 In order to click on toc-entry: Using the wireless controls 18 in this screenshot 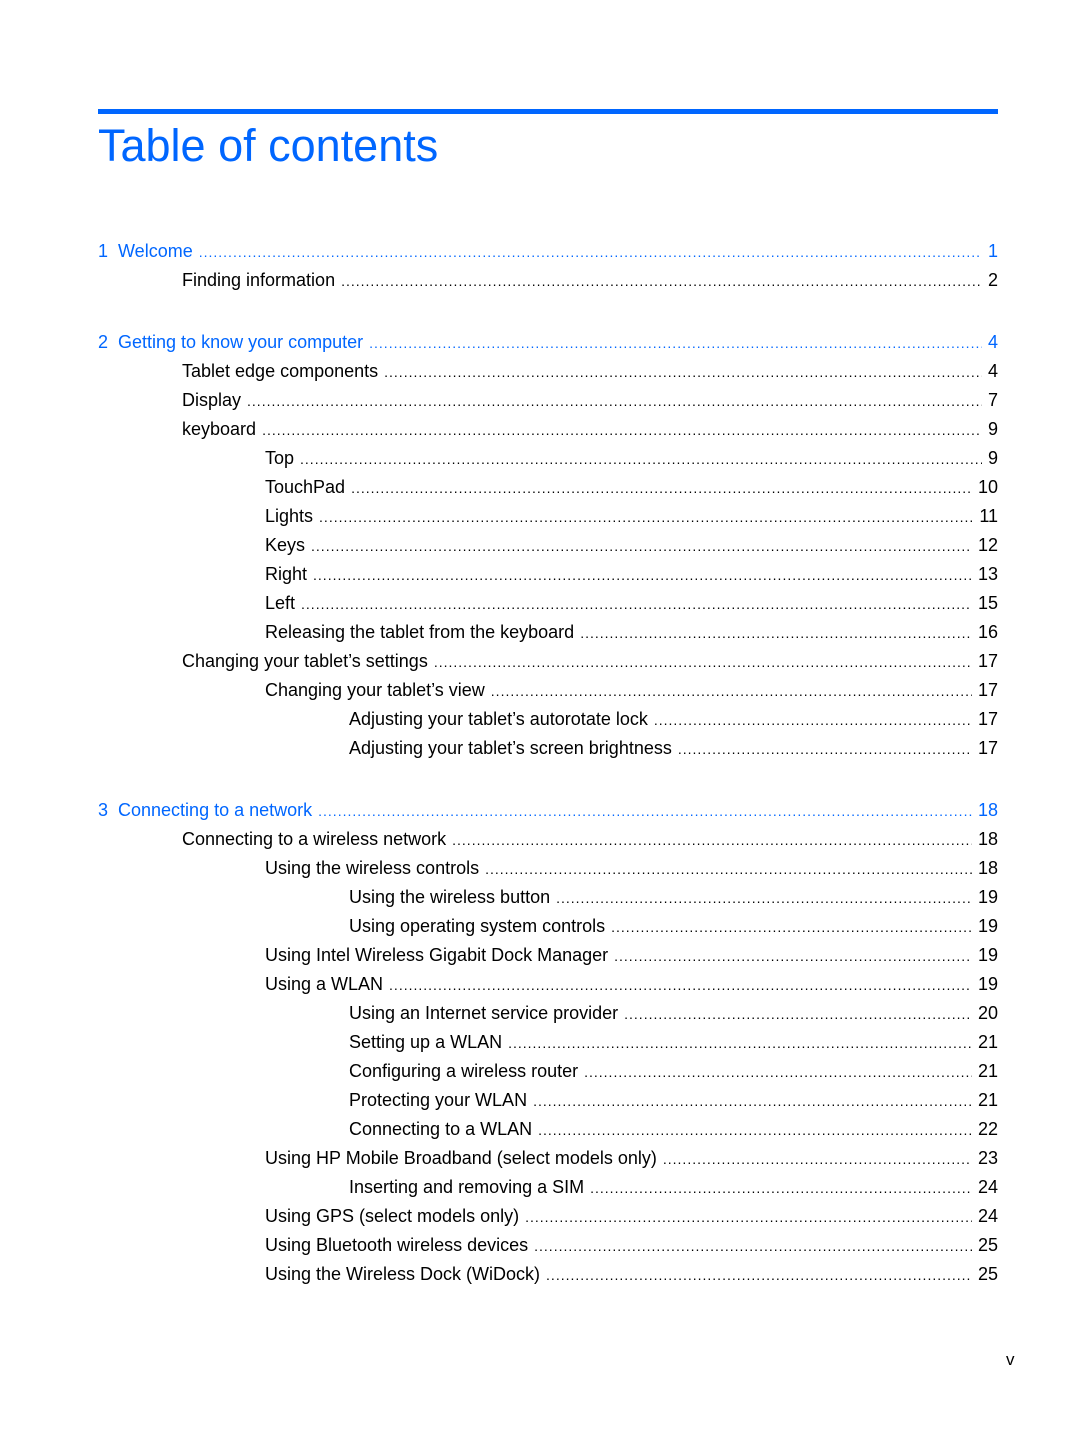, I will do `click(548, 868)`.